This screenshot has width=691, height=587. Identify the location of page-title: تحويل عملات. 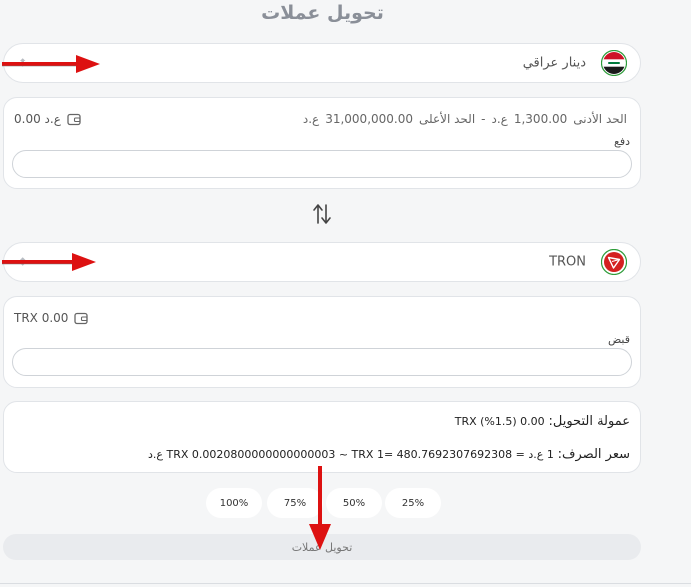
(322, 13).